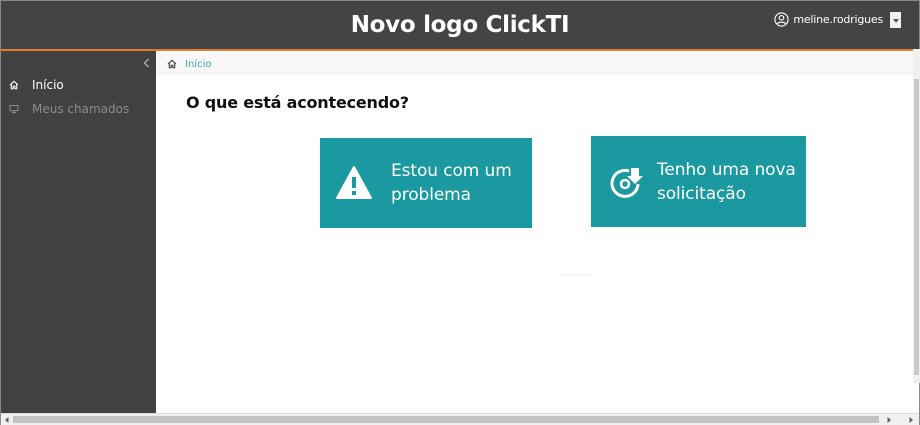 This screenshot has height=425, width=920. What do you see at coordinates (14, 109) in the screenshot?
I see `monitor-icon` at bounding box center [14, 109].